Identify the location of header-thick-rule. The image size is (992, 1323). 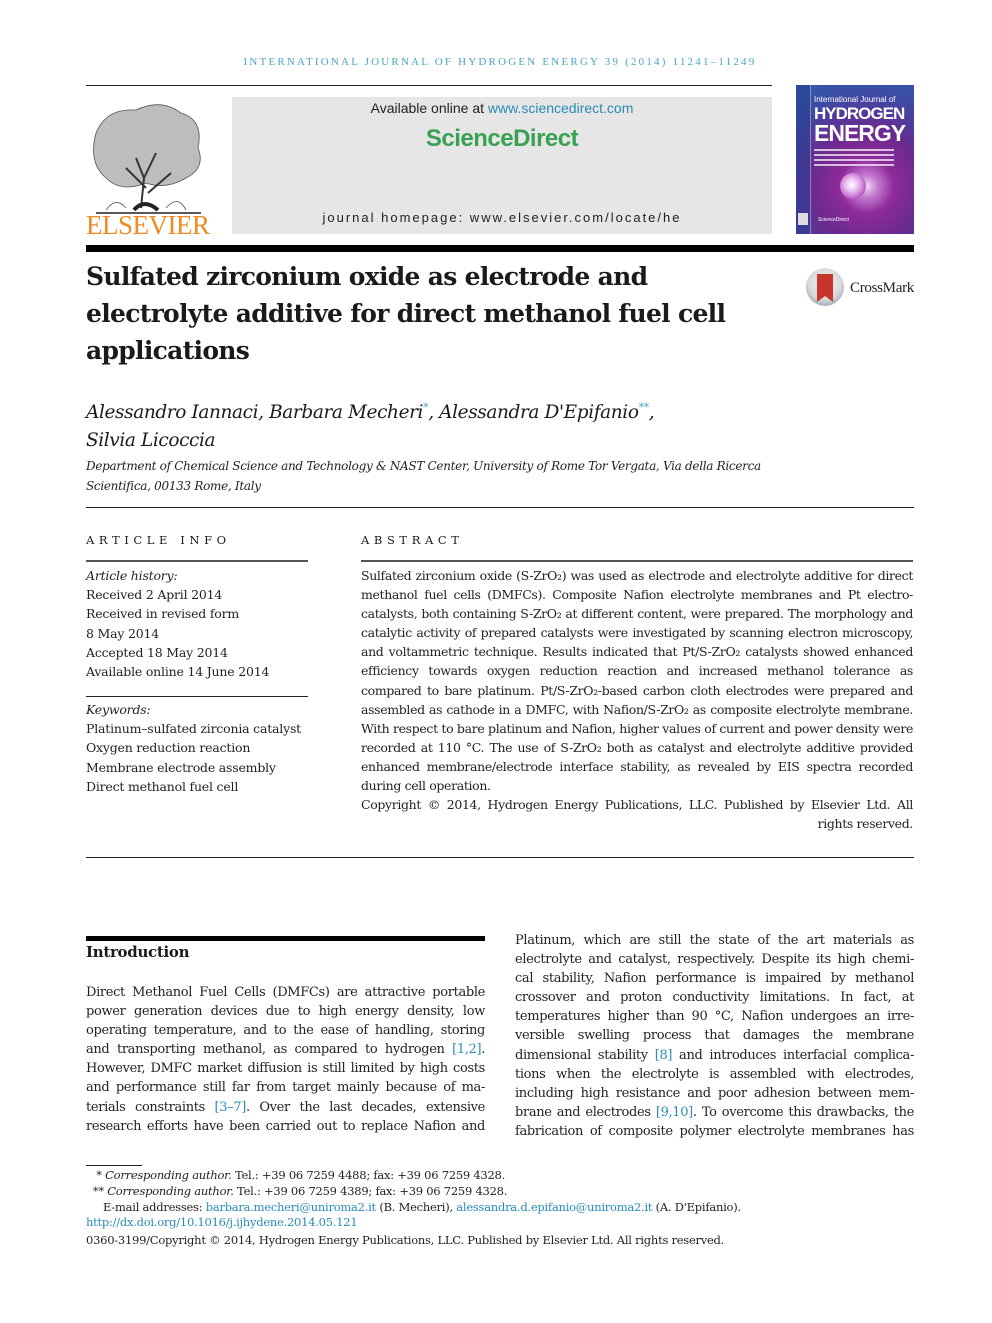
(500, 248).